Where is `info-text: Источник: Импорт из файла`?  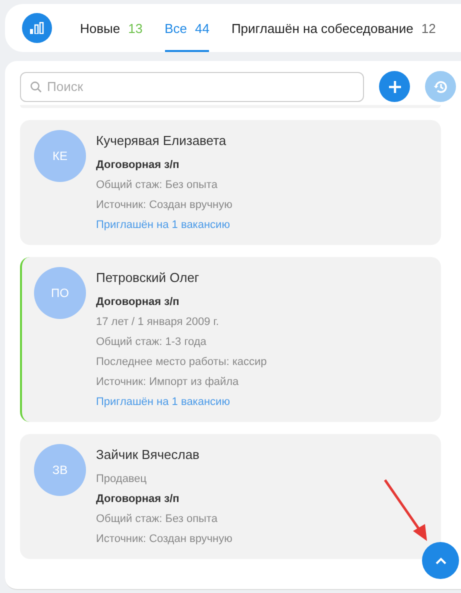
info-text: Источник: Импорт из файла is located at coordinates (168, 382).